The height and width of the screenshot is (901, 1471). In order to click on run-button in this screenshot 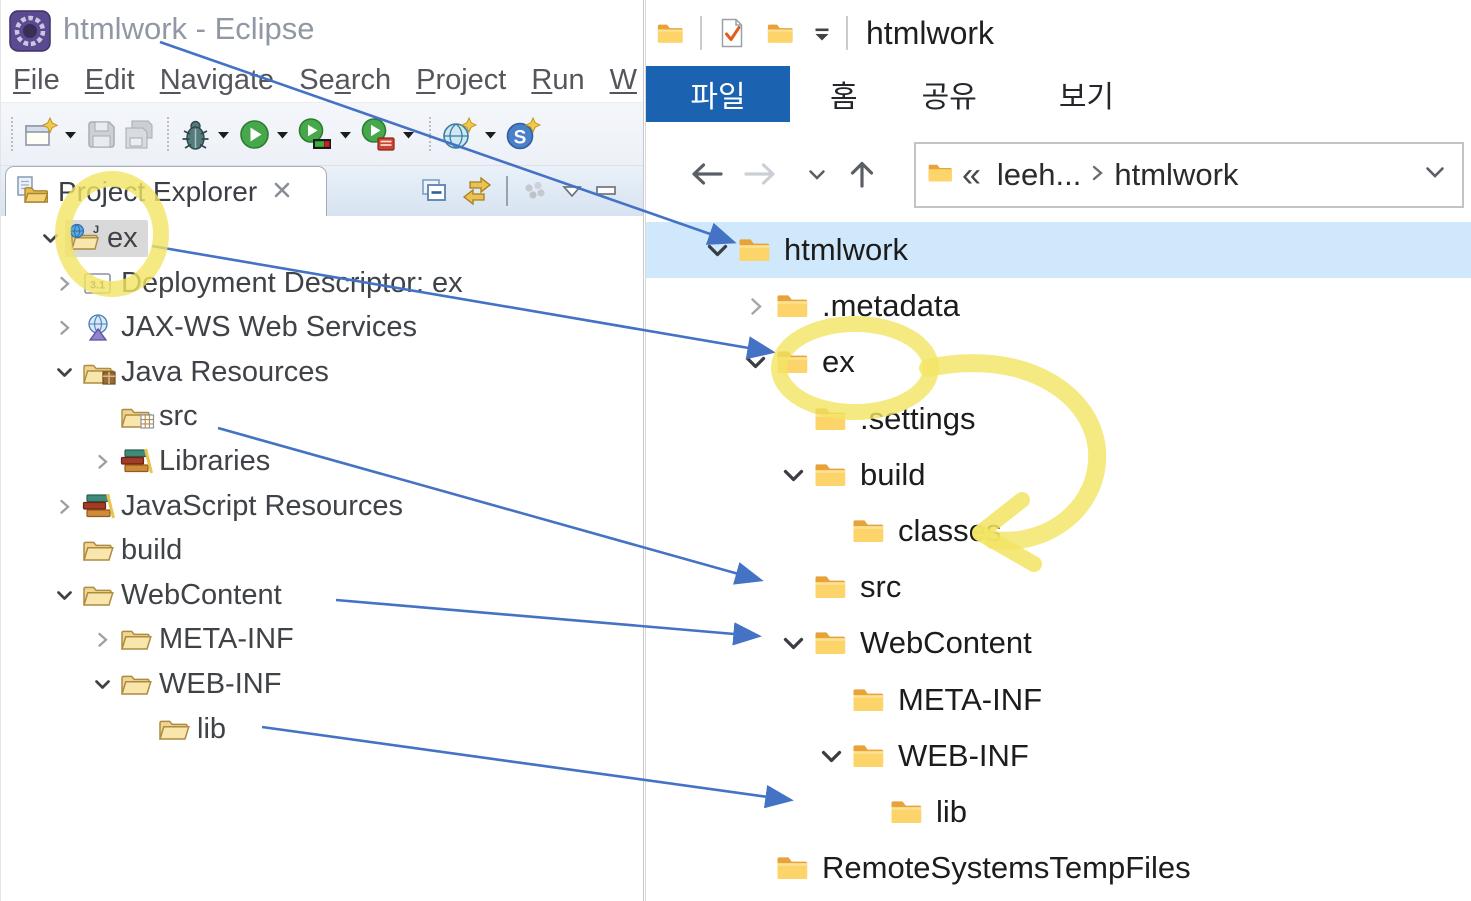, I will do `click(254, 134)`.